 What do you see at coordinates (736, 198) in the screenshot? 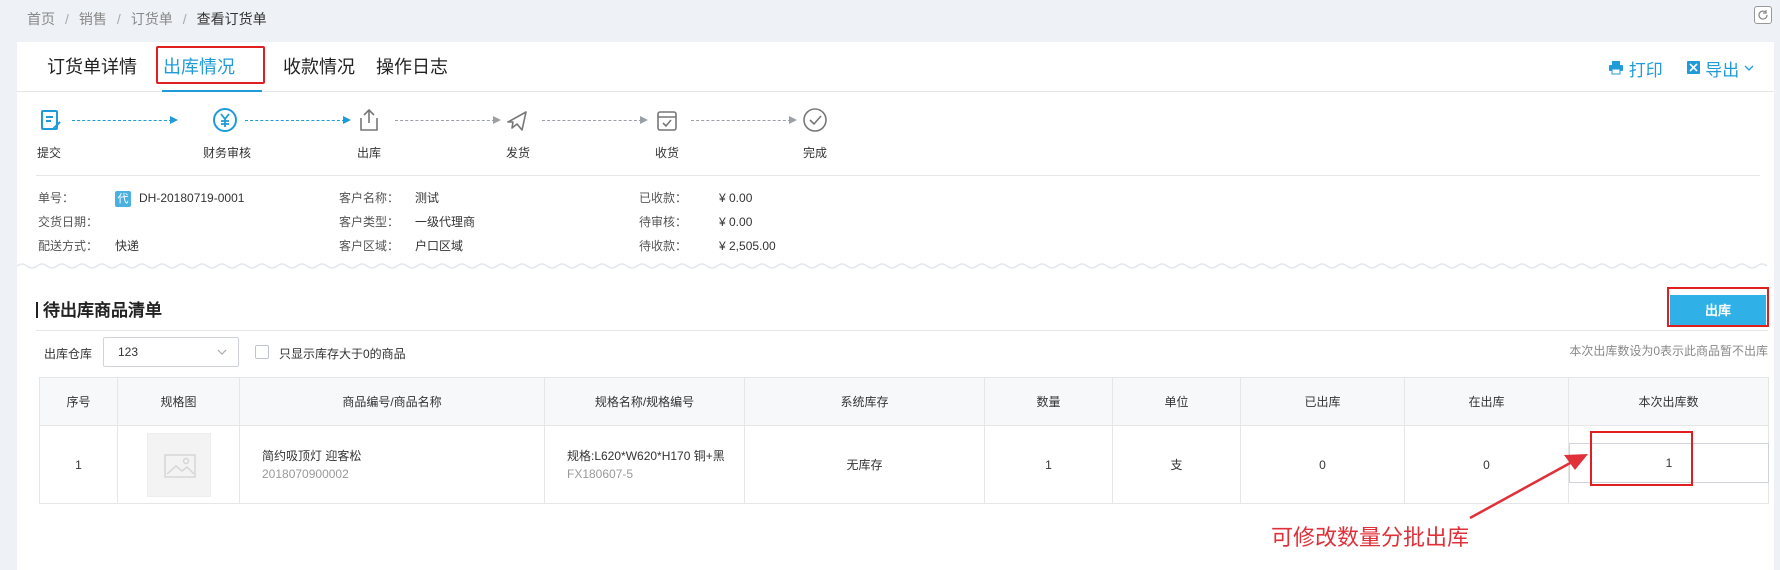
I see `received-amount: ¥ 0.00` at bounding box center [736, 198].